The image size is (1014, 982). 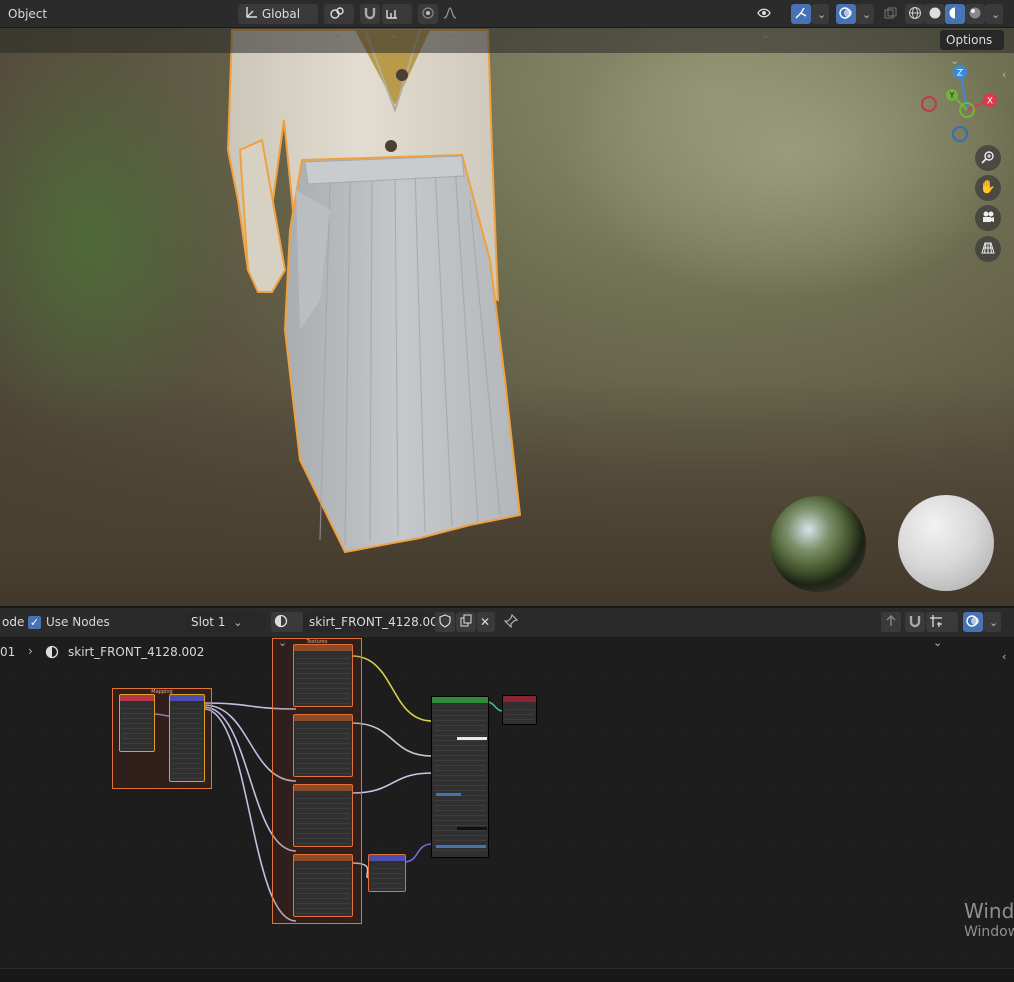 I want to click on hand-icon: ✋, so click(x=988, y=187).